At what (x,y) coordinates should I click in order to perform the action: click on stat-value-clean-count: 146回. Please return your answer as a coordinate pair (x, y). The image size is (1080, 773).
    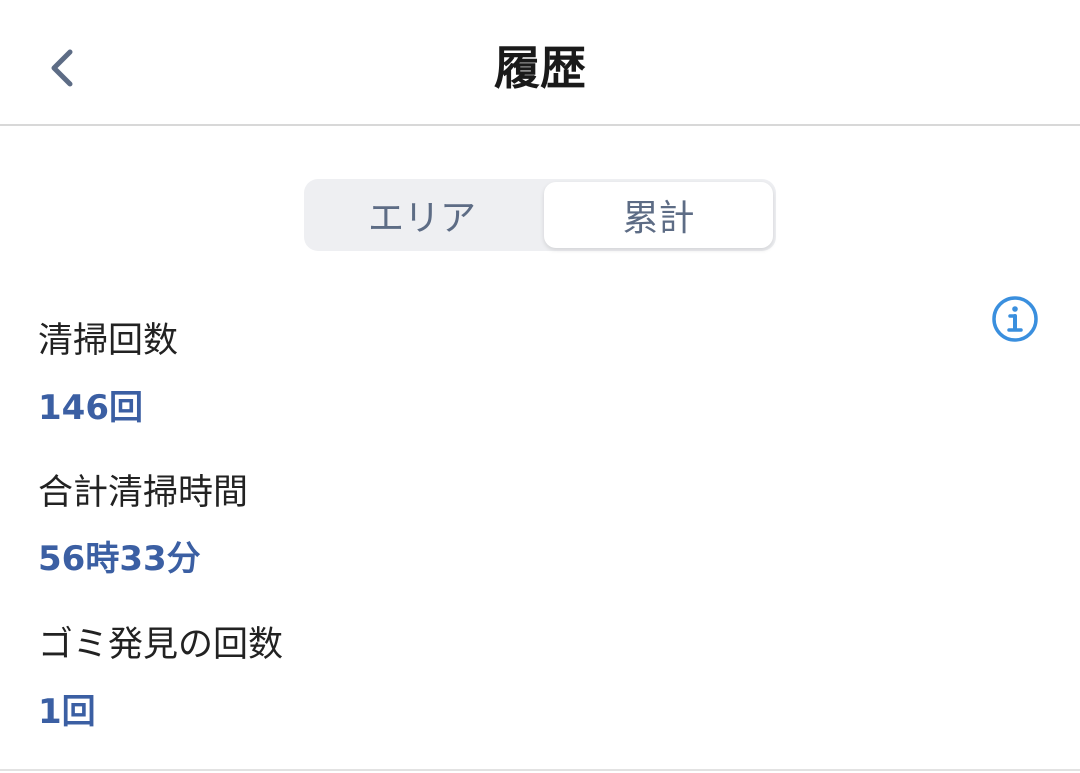
    Looking at the image, I should click on (90, 408).